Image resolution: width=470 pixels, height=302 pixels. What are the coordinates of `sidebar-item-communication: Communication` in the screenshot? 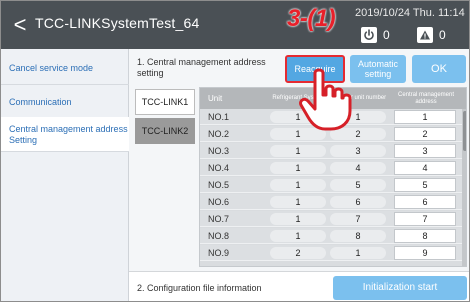 It's located at (65, 102).